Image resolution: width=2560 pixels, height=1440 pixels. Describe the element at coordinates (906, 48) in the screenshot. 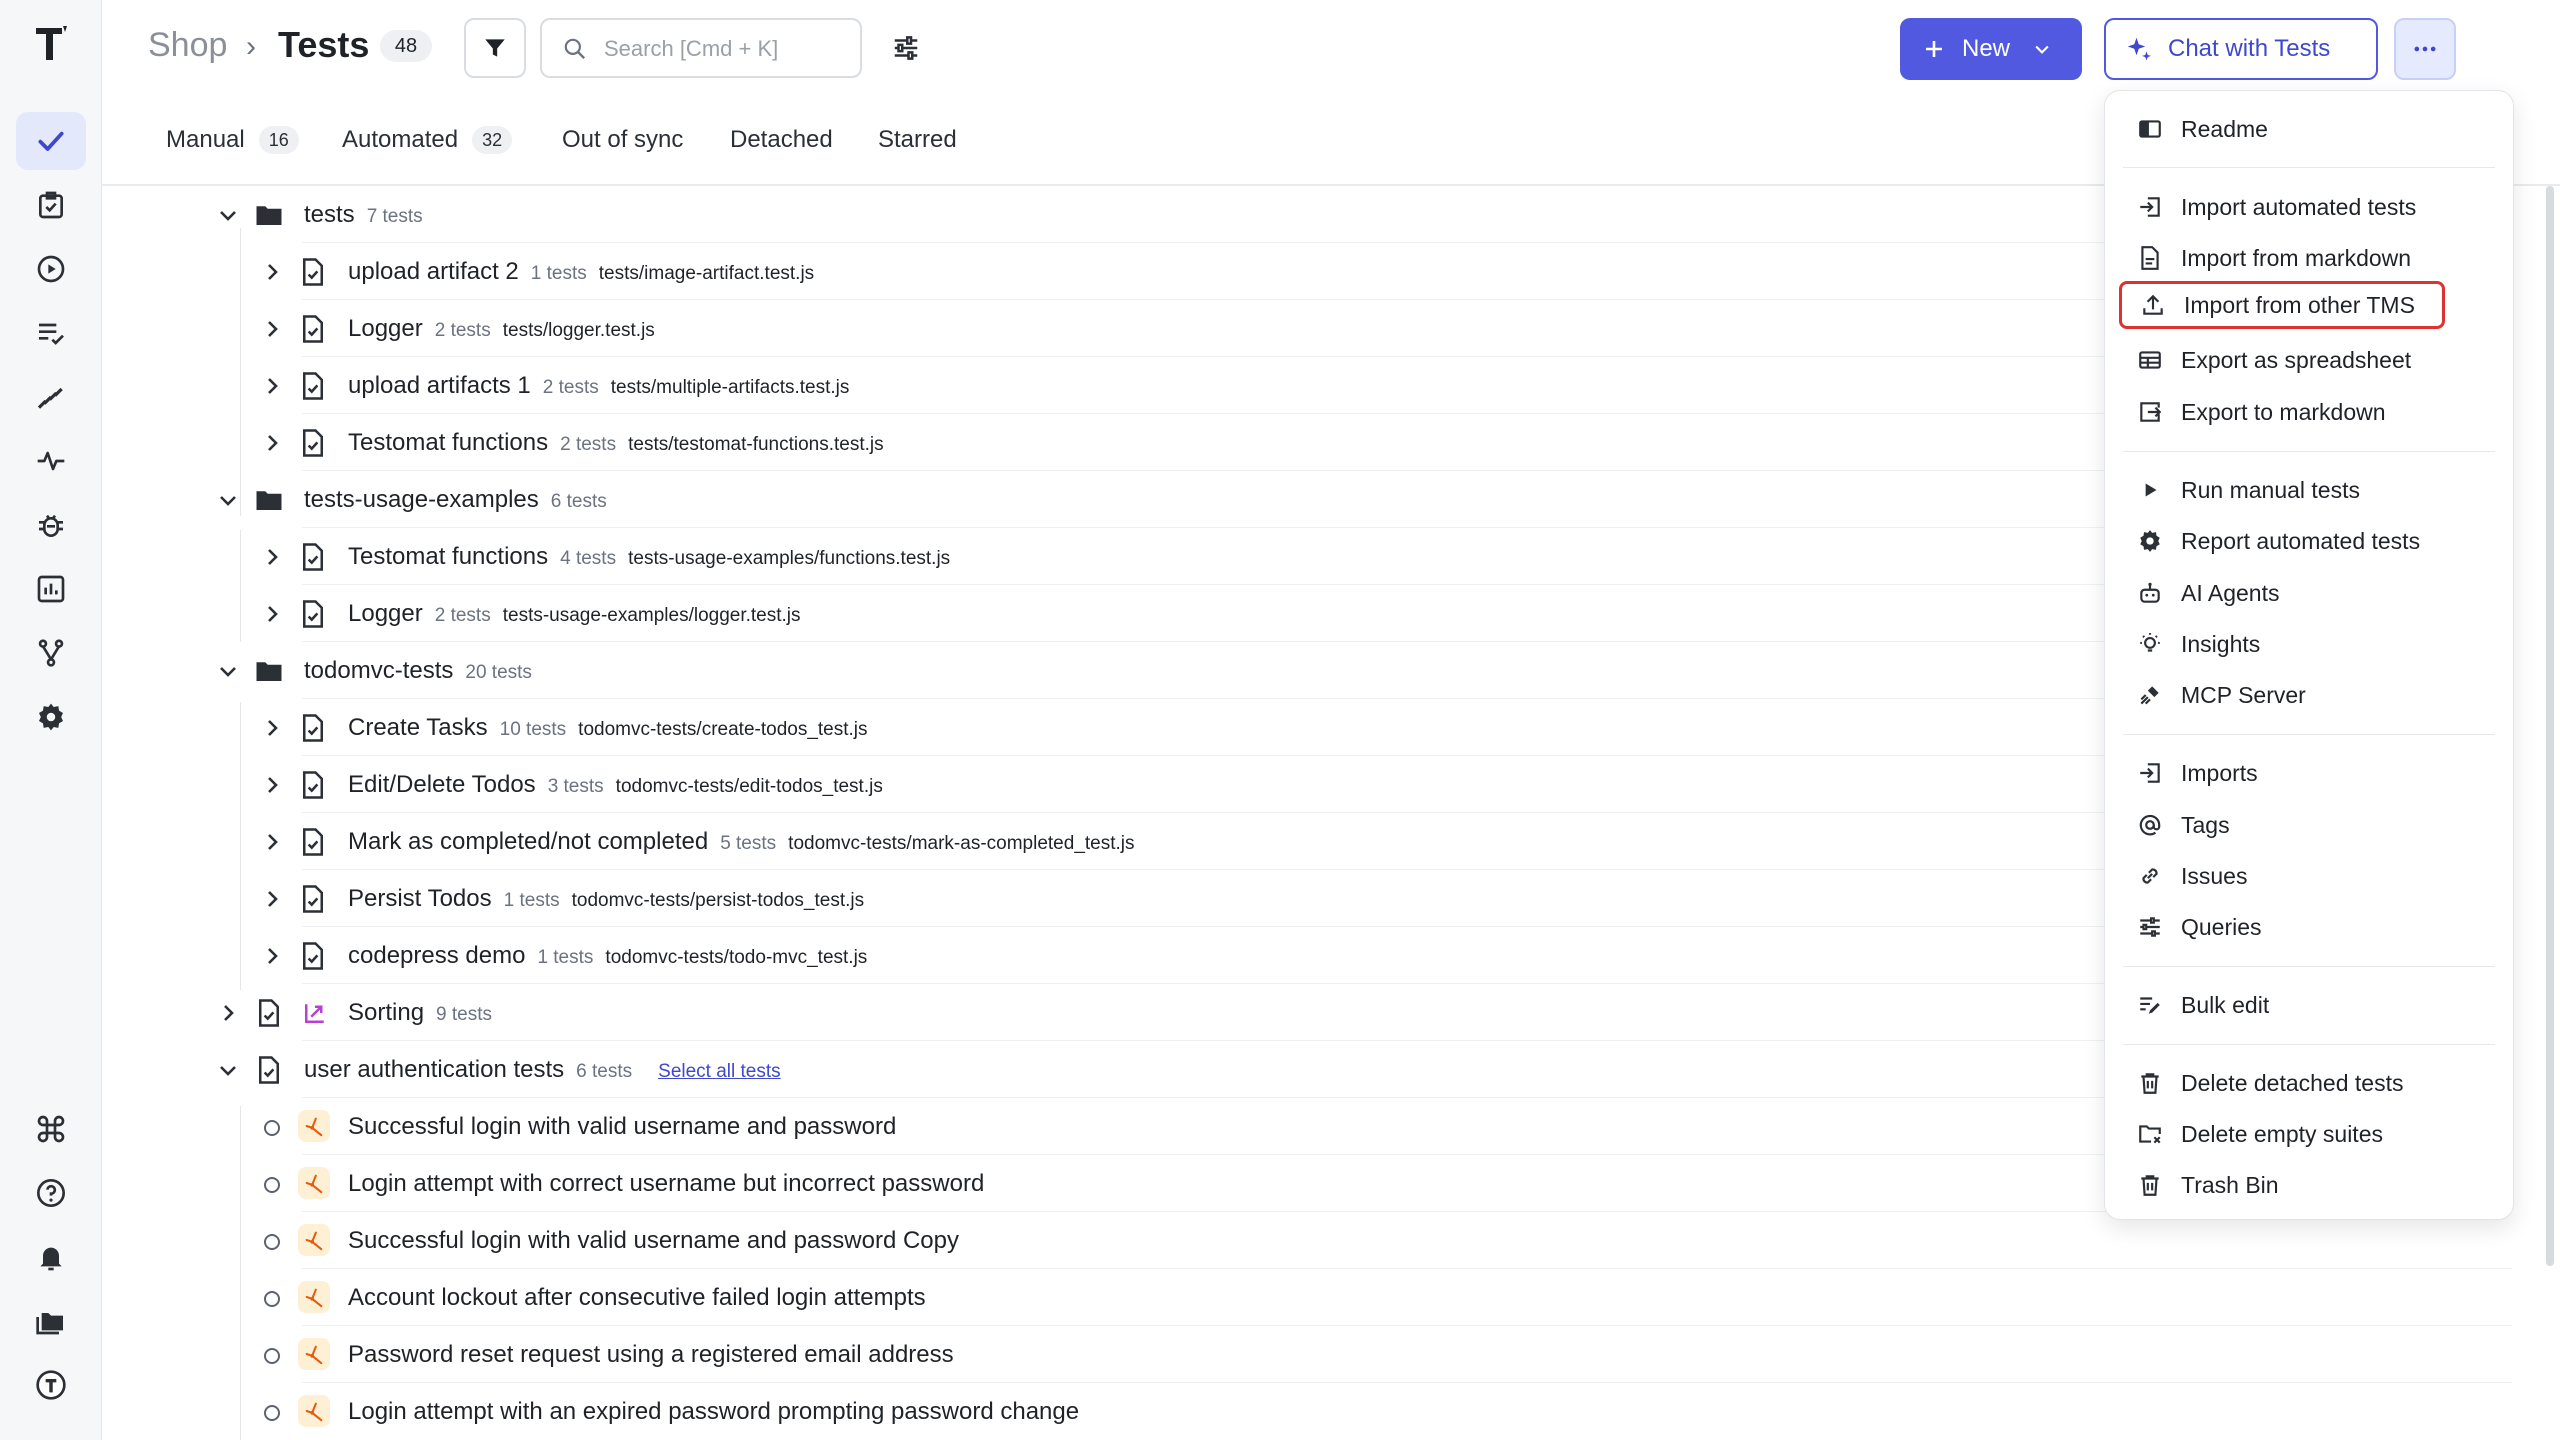

I see `view-settings-button` at that location.